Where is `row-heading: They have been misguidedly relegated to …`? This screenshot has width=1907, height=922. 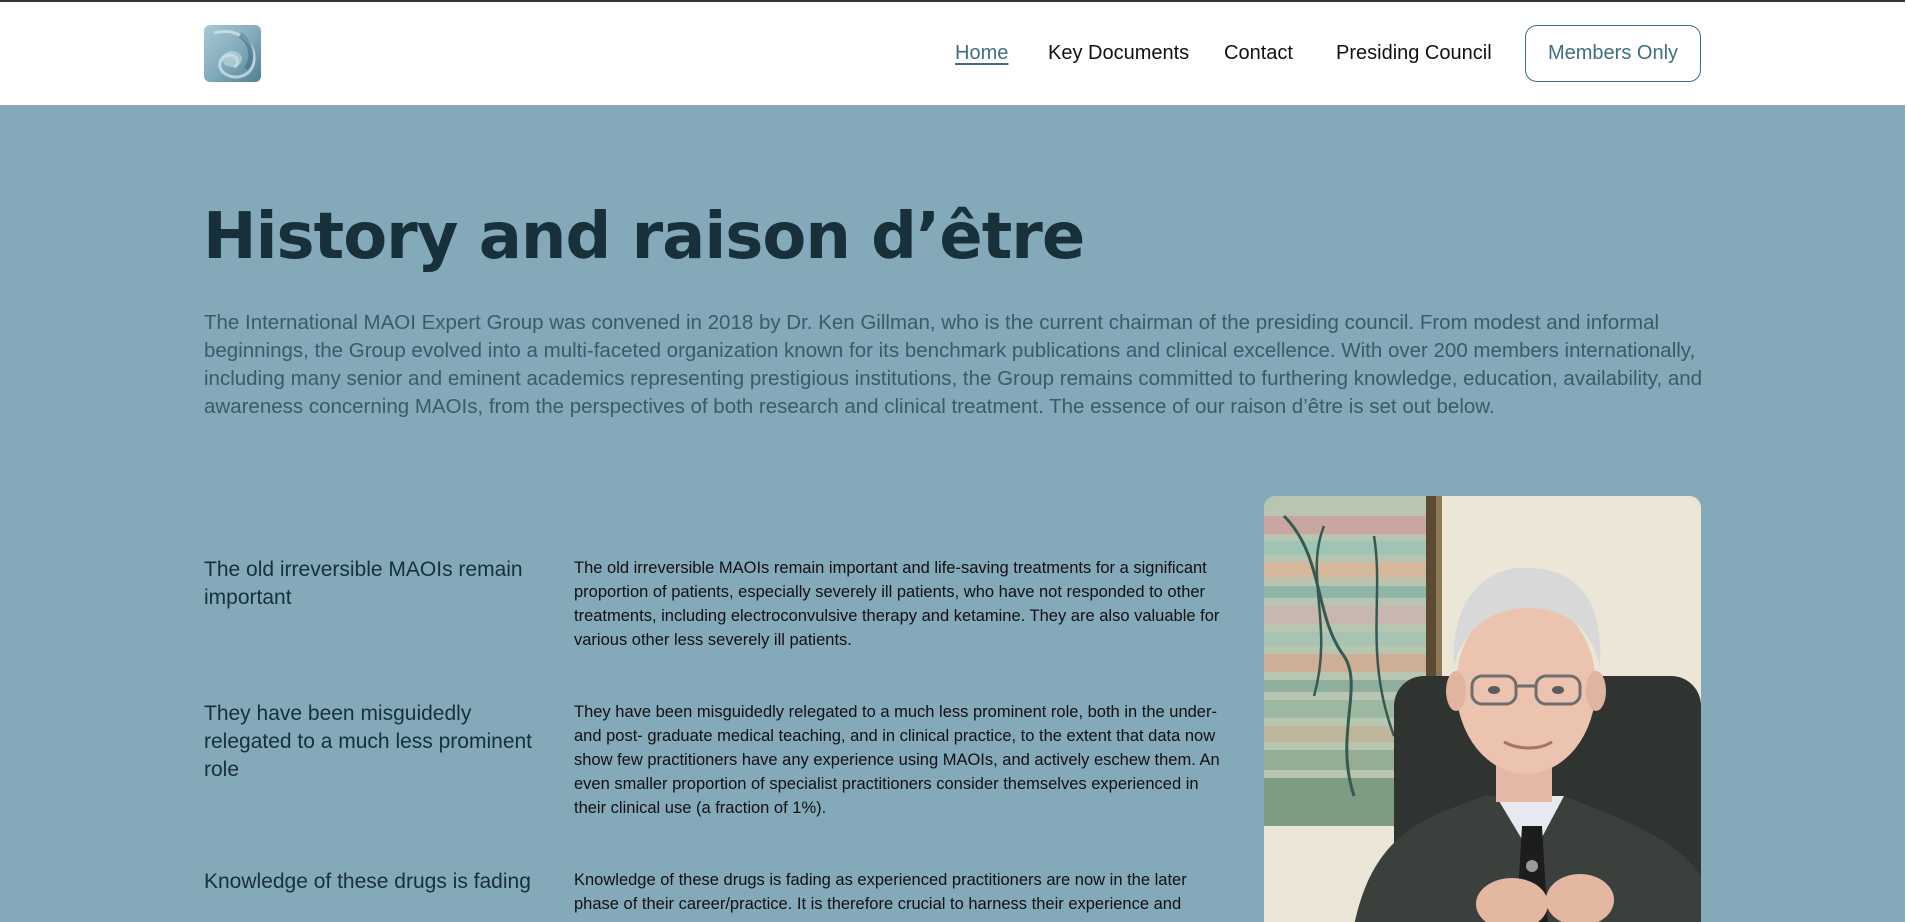
row-heading: They have been misguidedly relegated to … is located at coordinates (368, 741).